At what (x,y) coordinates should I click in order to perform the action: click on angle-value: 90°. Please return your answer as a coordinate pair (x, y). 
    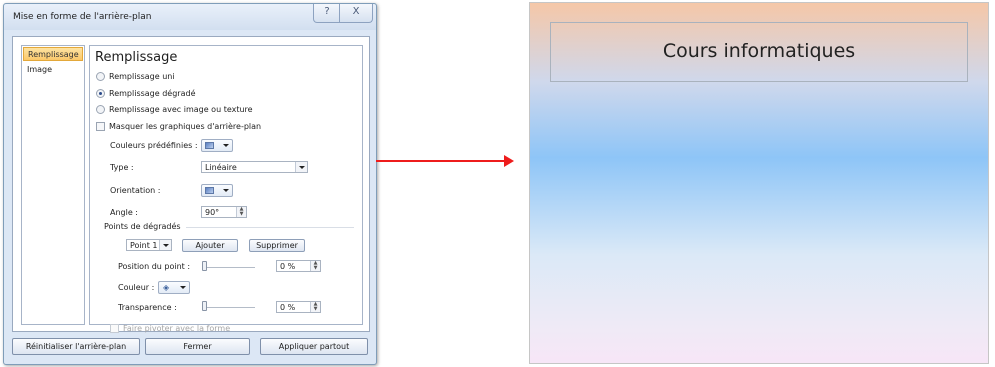
    Looking at the image, I should click on (212, 212).